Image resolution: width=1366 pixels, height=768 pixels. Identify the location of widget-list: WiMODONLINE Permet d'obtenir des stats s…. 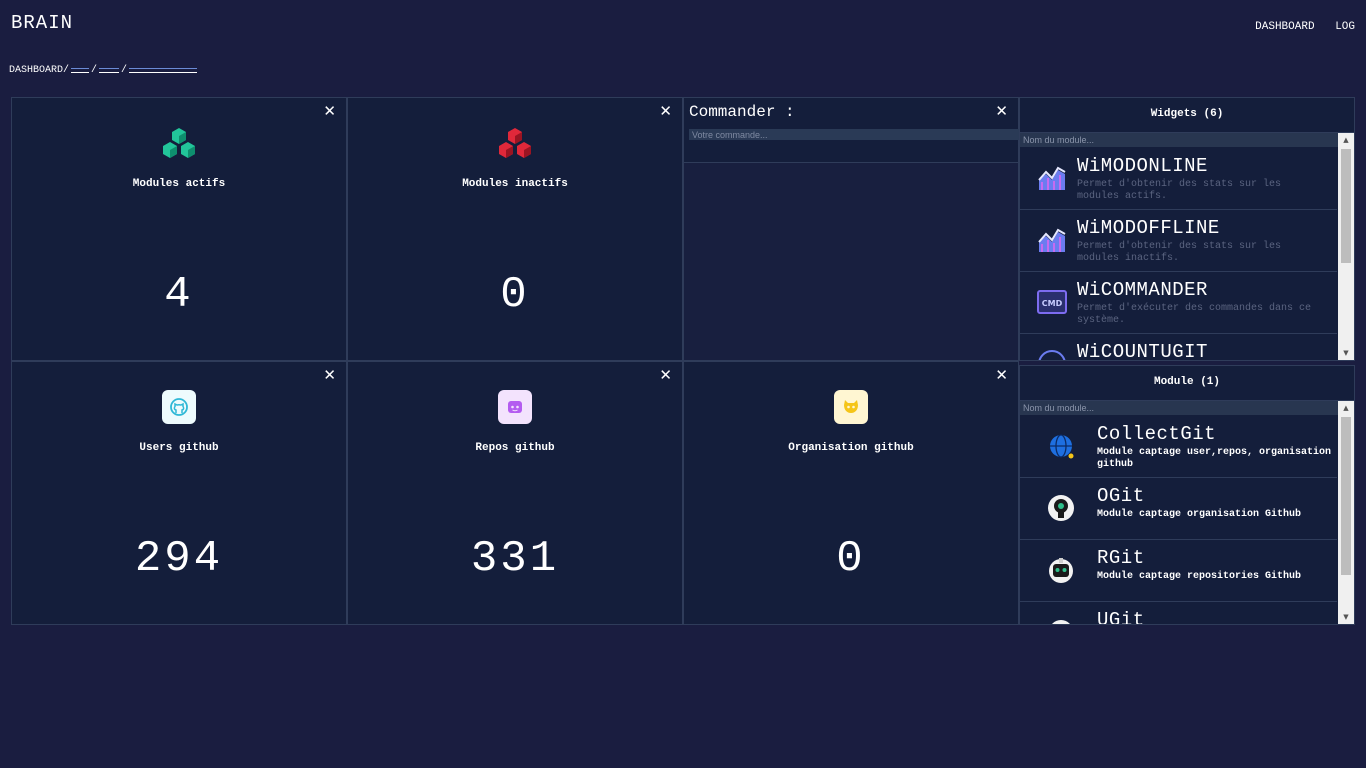
(1178, 254).